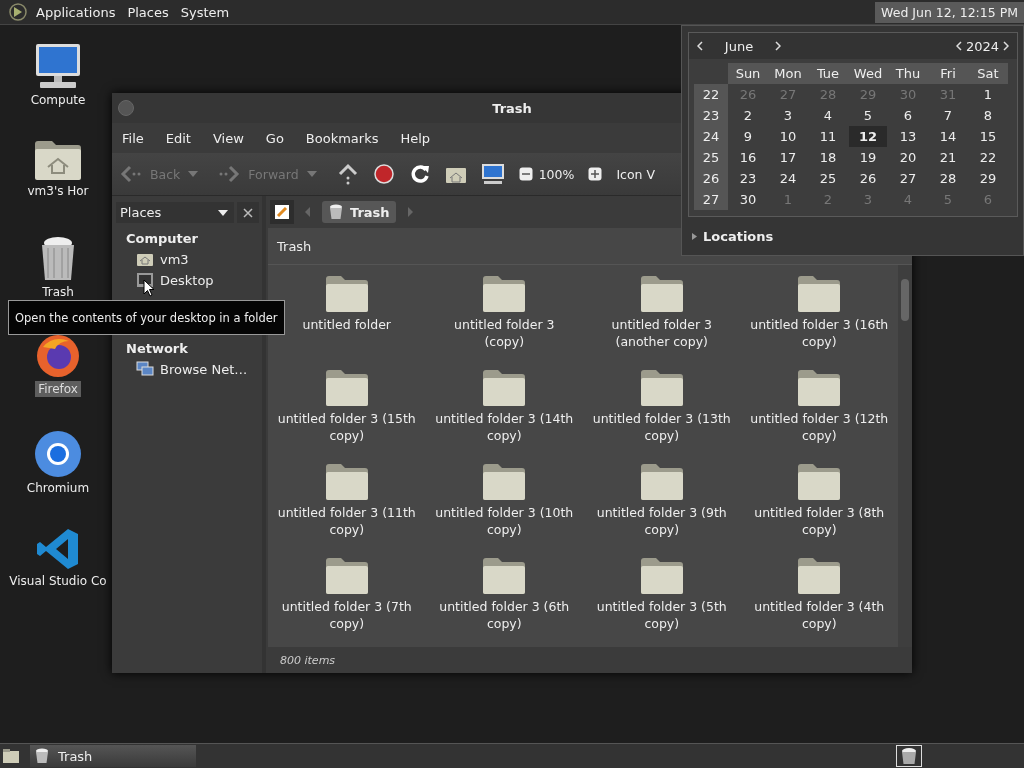 The height and width of the screenshot is (768, 1024). I want to click on folder-name: untitled folder, so click(346, 324).